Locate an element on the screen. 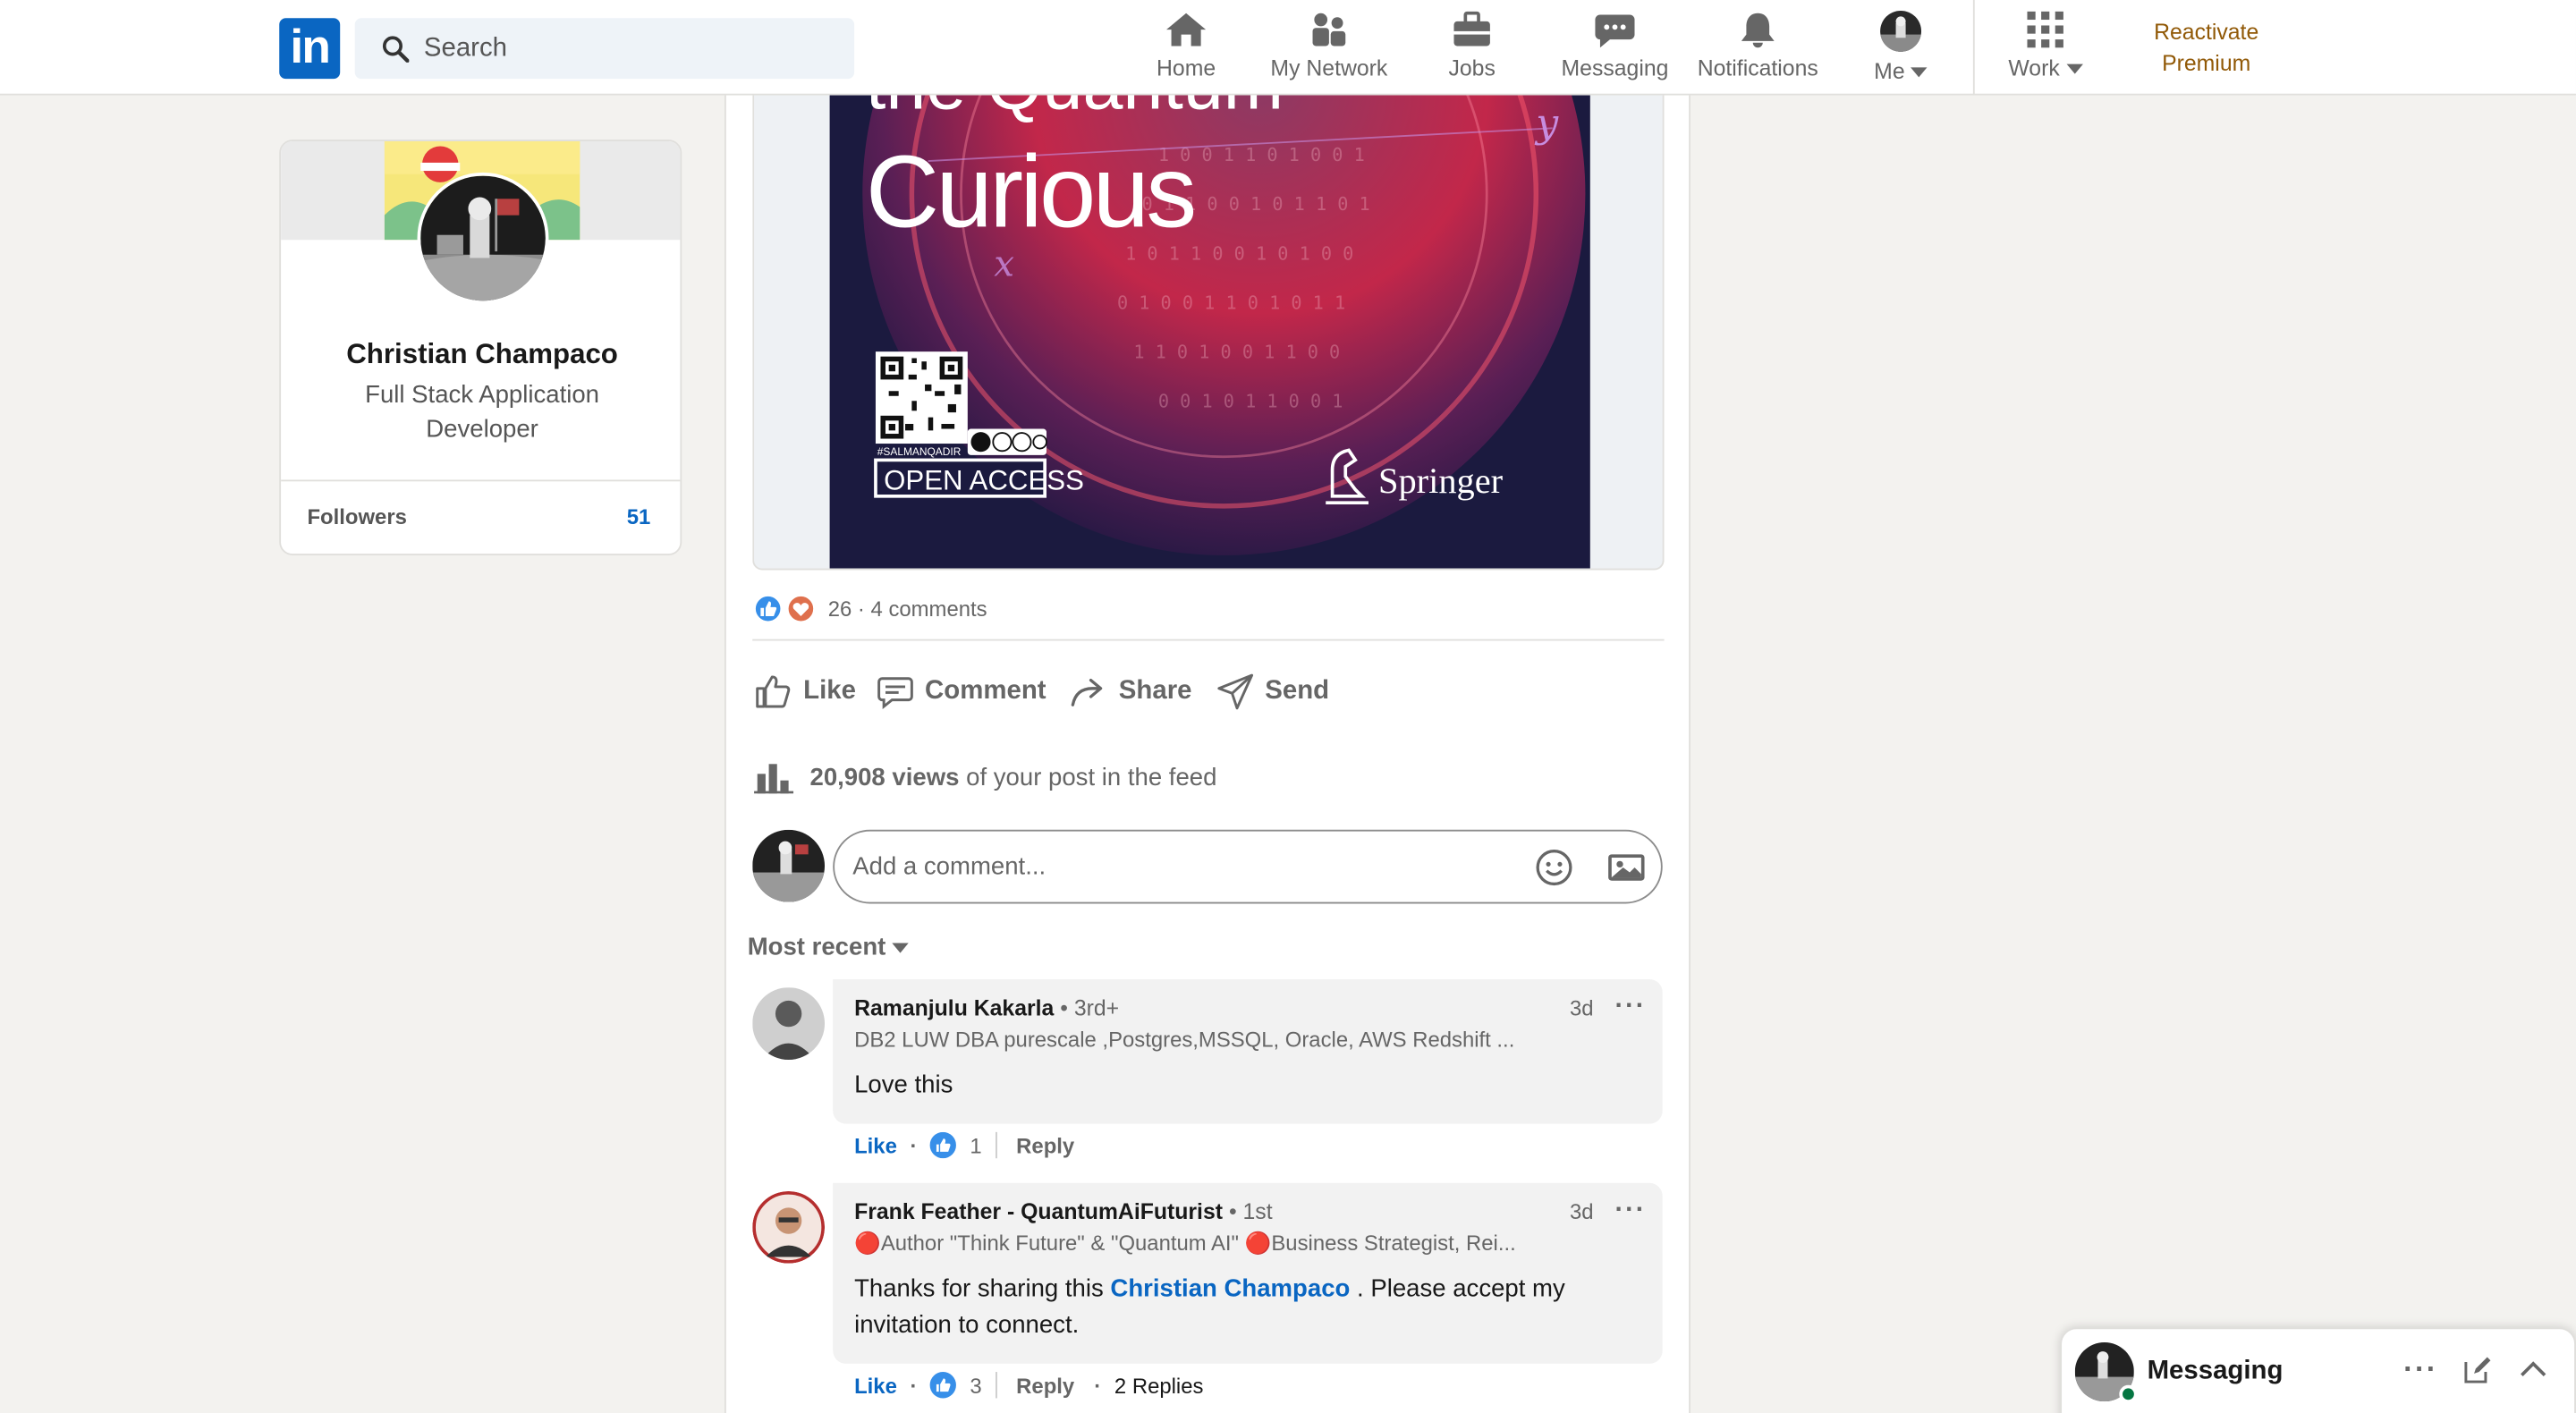 Image resolution: width=2576 pixels, height=1413 pixels. nav-messaging: Messaging is located at coordinates (1615, 48).